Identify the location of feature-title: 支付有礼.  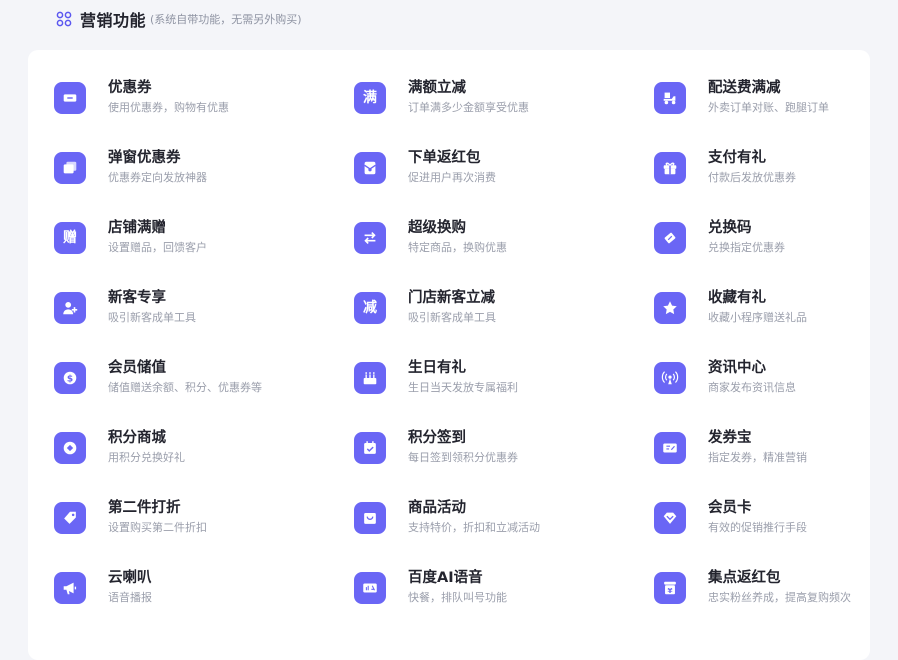
(737, 158).